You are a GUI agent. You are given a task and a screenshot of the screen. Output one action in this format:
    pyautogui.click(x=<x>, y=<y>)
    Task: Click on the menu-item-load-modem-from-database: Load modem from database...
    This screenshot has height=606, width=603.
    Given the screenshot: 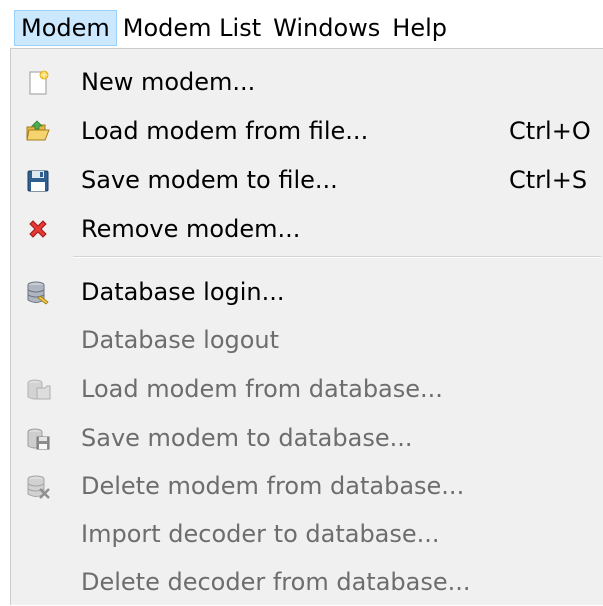 What is the action you would take?
    pyautogui.click(x=307, y=389)
    